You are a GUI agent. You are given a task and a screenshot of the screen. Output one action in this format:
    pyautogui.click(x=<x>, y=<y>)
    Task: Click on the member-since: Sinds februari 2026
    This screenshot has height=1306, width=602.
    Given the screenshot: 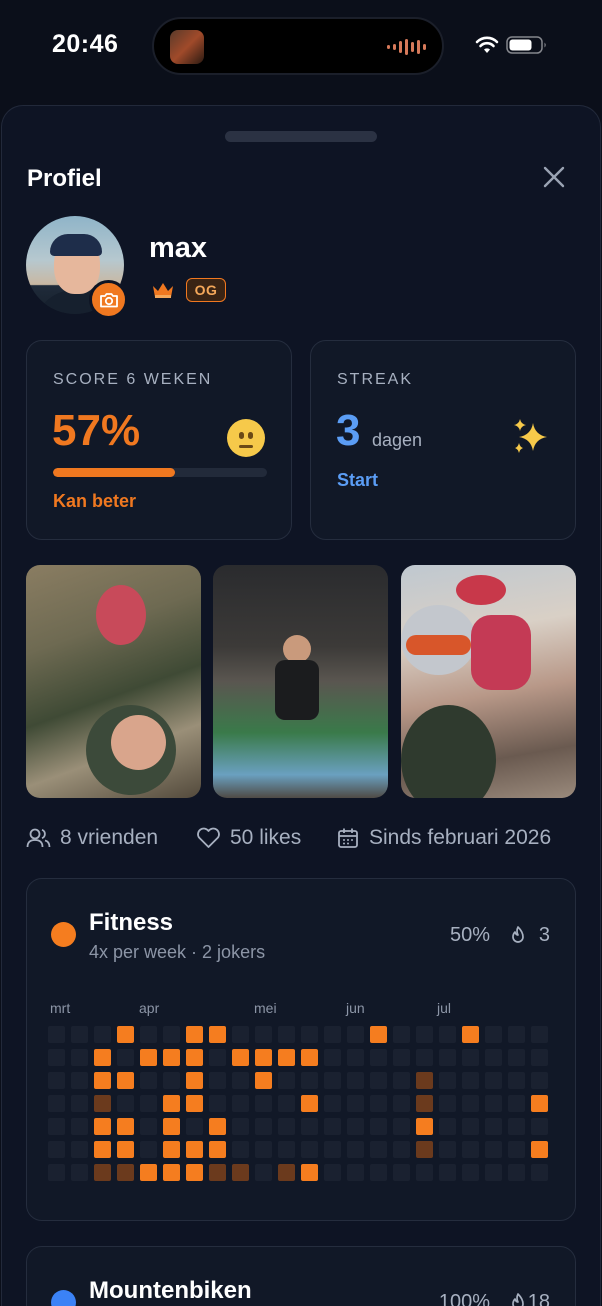 What is the action you would take?
    pyautogui.click(x=443, y=838)
    